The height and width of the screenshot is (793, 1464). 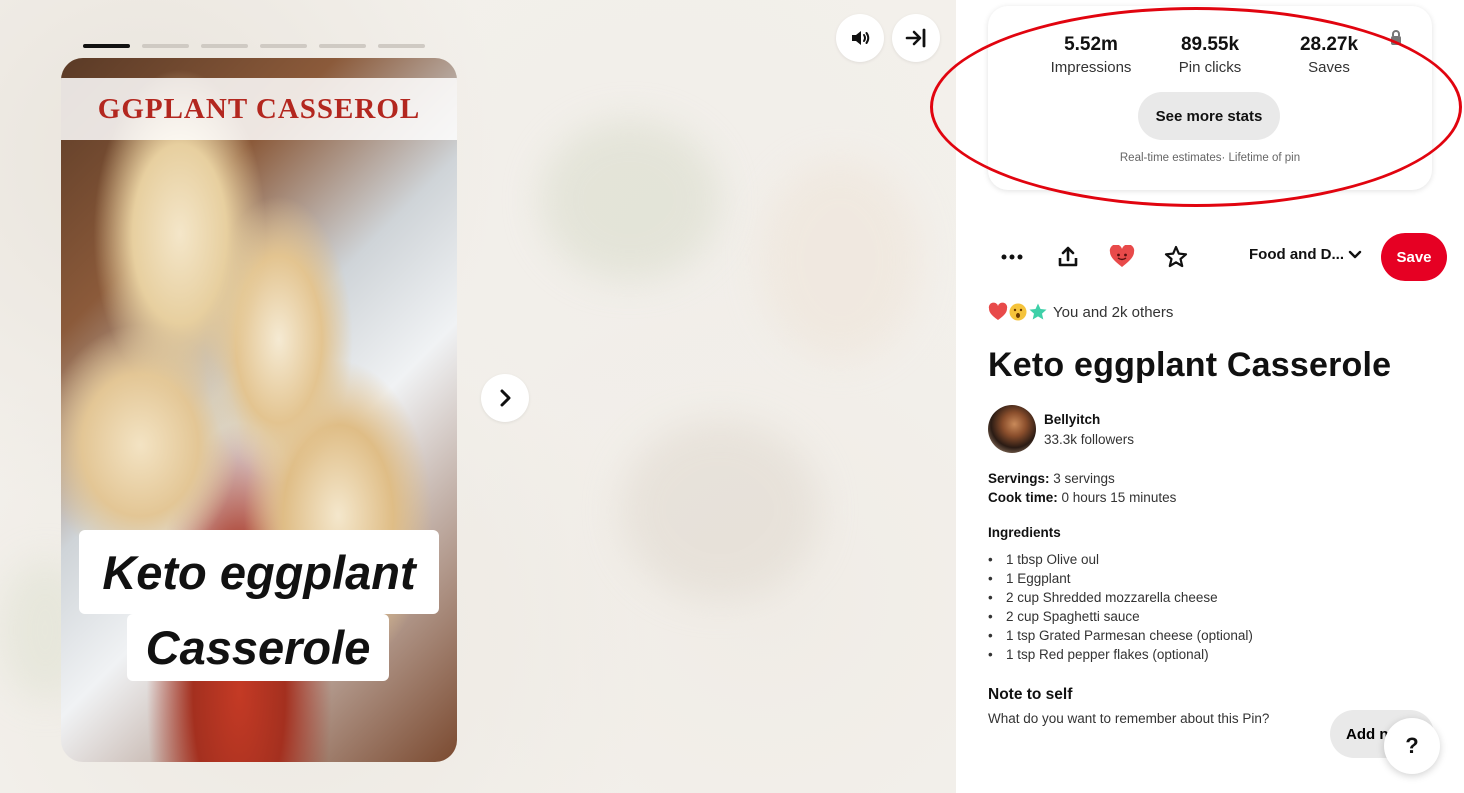 I want to click on share-button, so click(x=1068, y=257).